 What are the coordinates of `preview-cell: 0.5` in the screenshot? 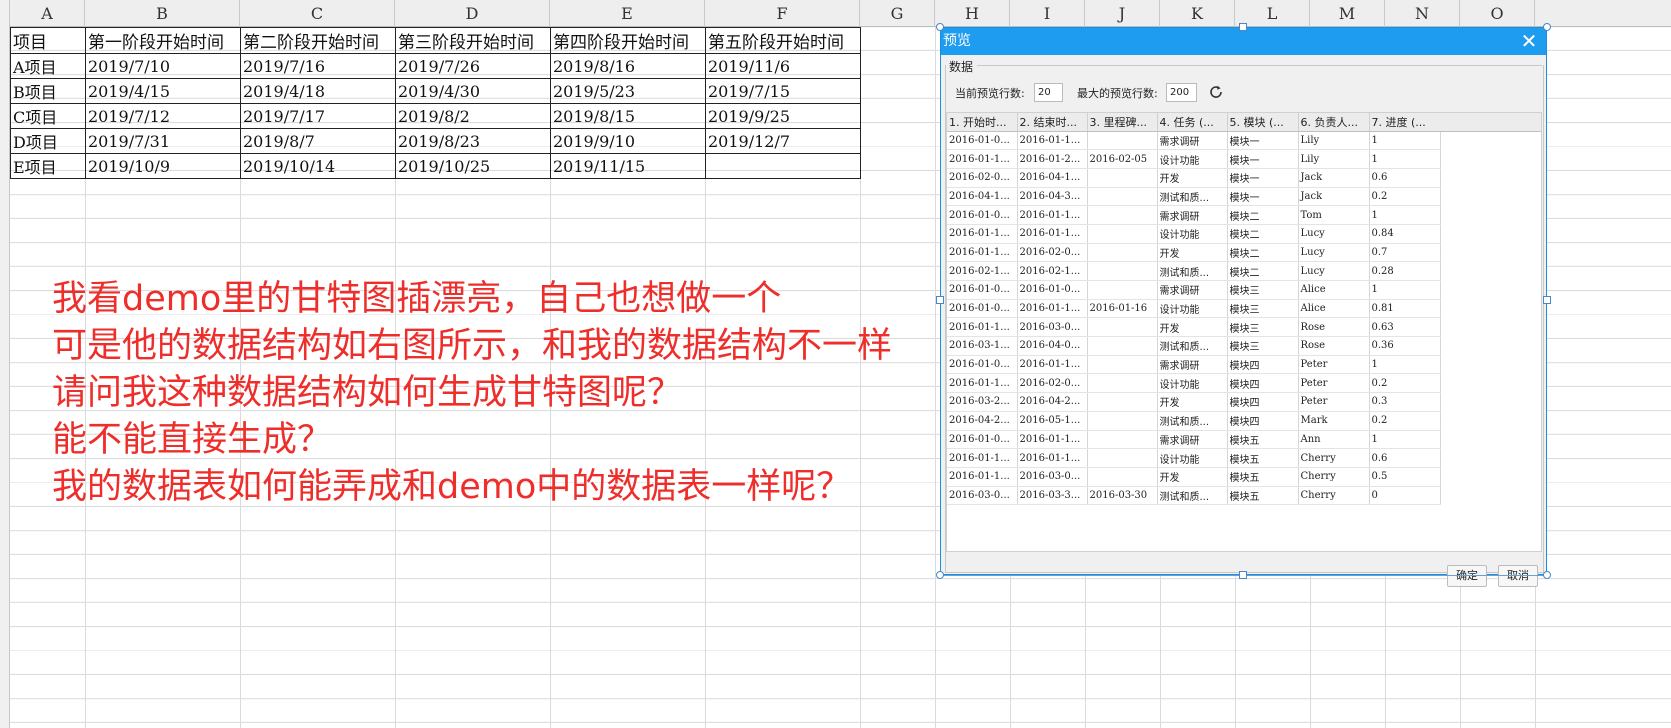 It's located at (1405, 477).